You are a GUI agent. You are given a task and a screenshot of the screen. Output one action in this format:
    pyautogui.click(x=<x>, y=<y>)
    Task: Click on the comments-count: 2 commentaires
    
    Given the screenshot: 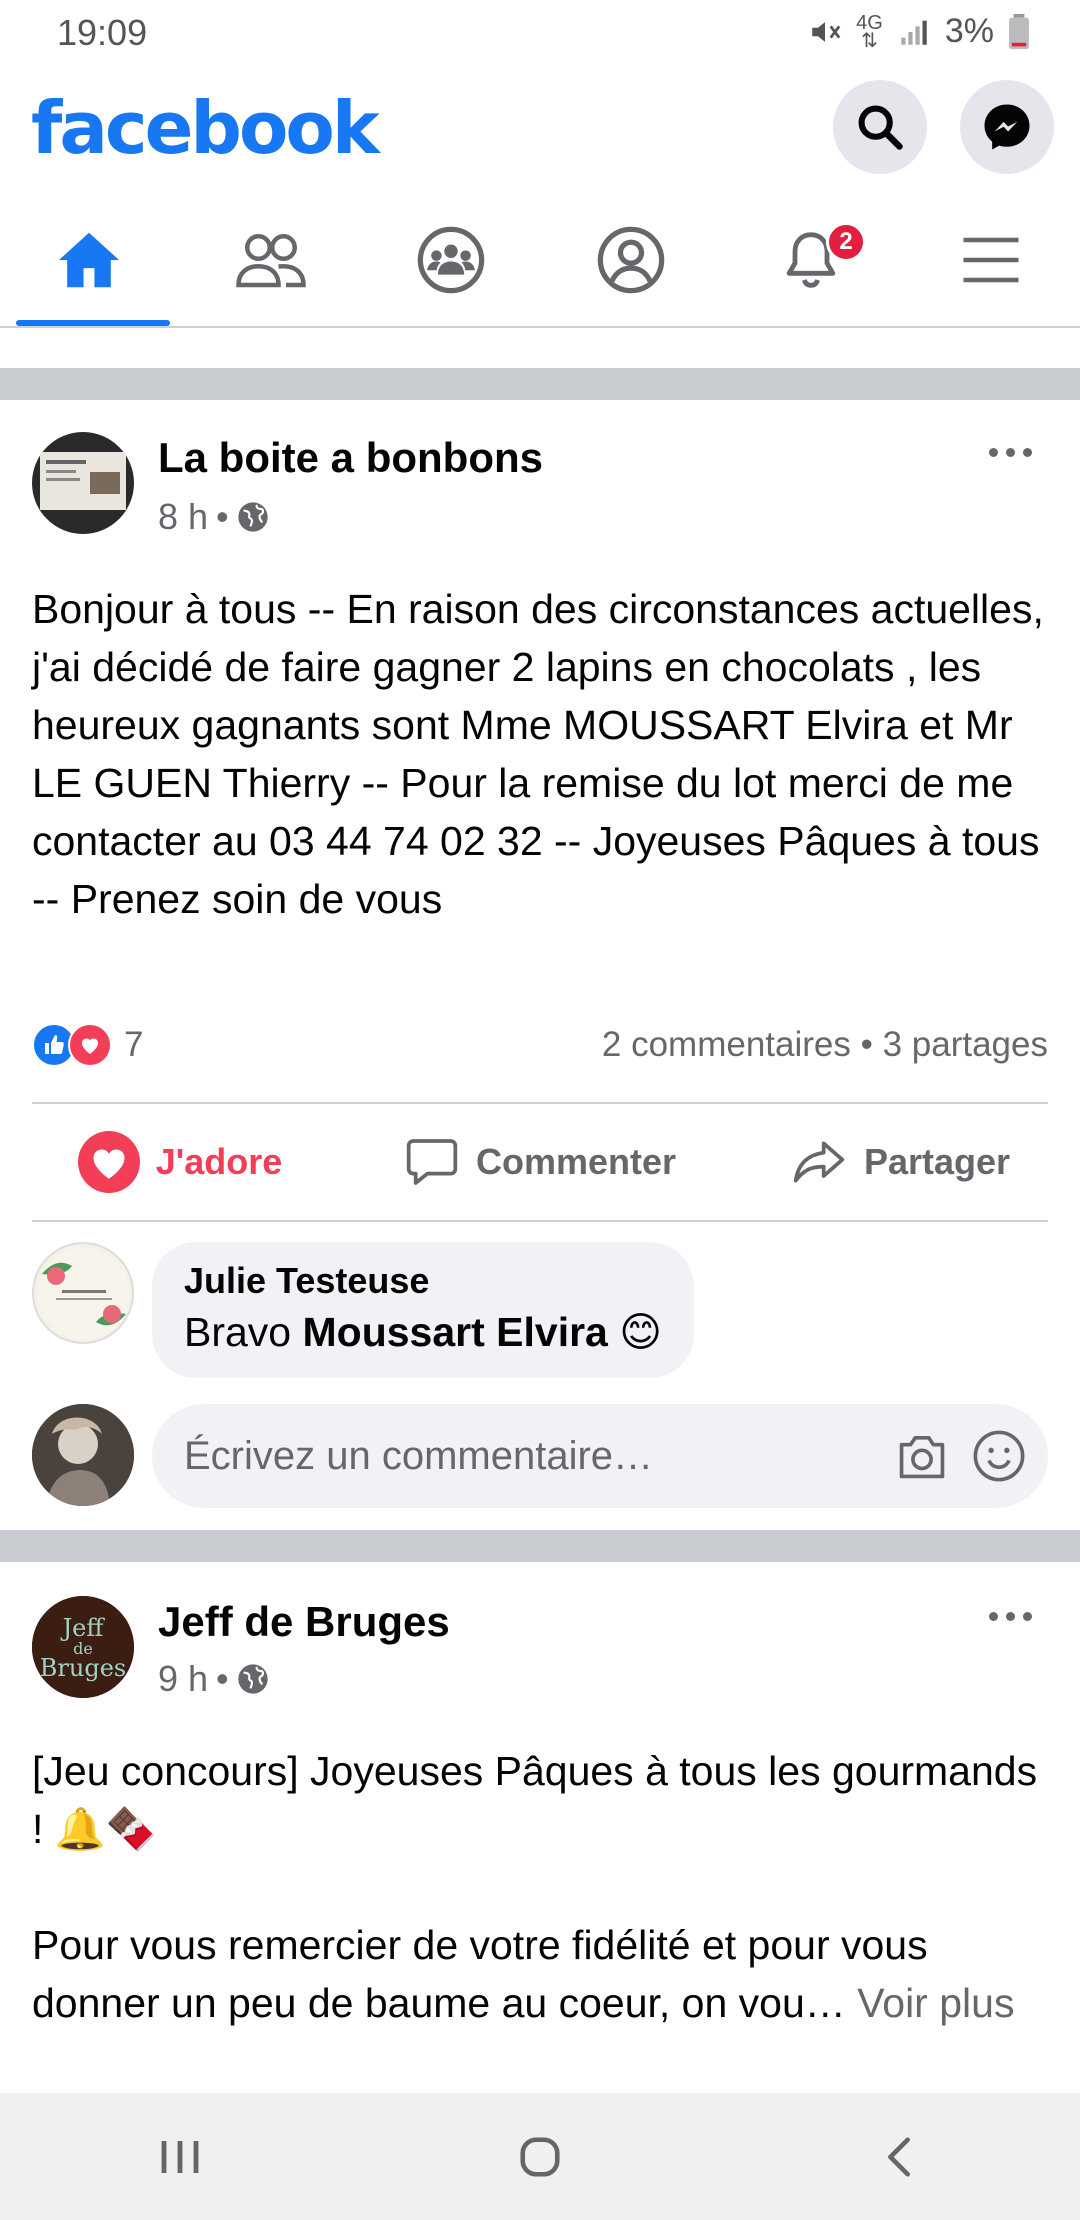 What is the action you would take?
    pyautogui.click(x=726, y=1044)
    